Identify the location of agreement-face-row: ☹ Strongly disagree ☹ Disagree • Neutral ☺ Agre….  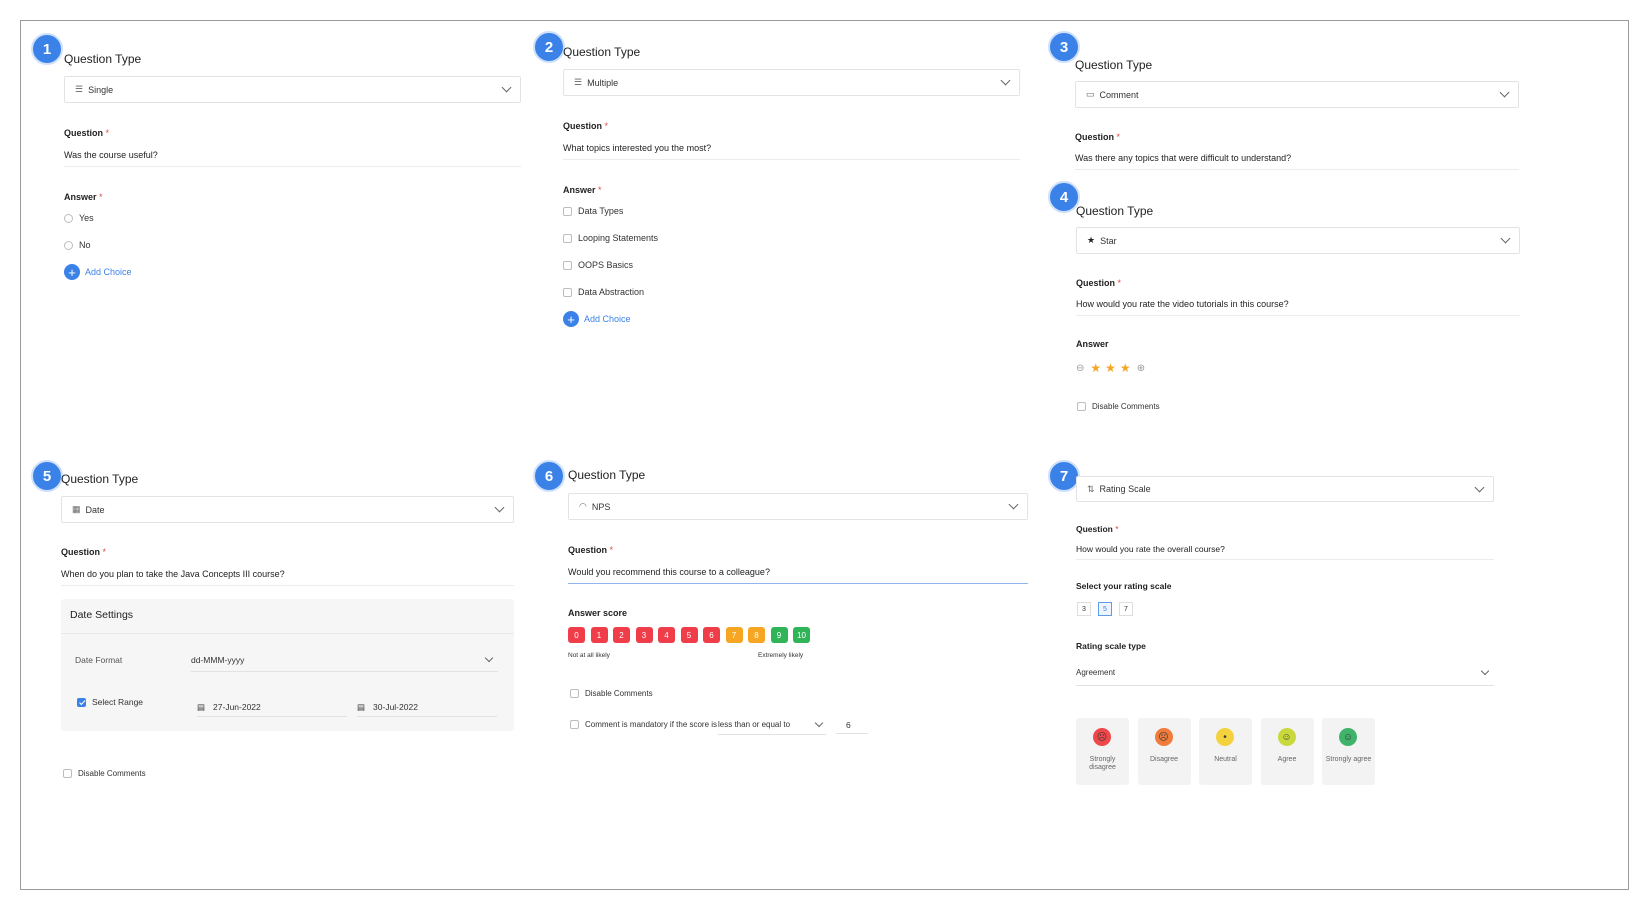
(1236, 753).